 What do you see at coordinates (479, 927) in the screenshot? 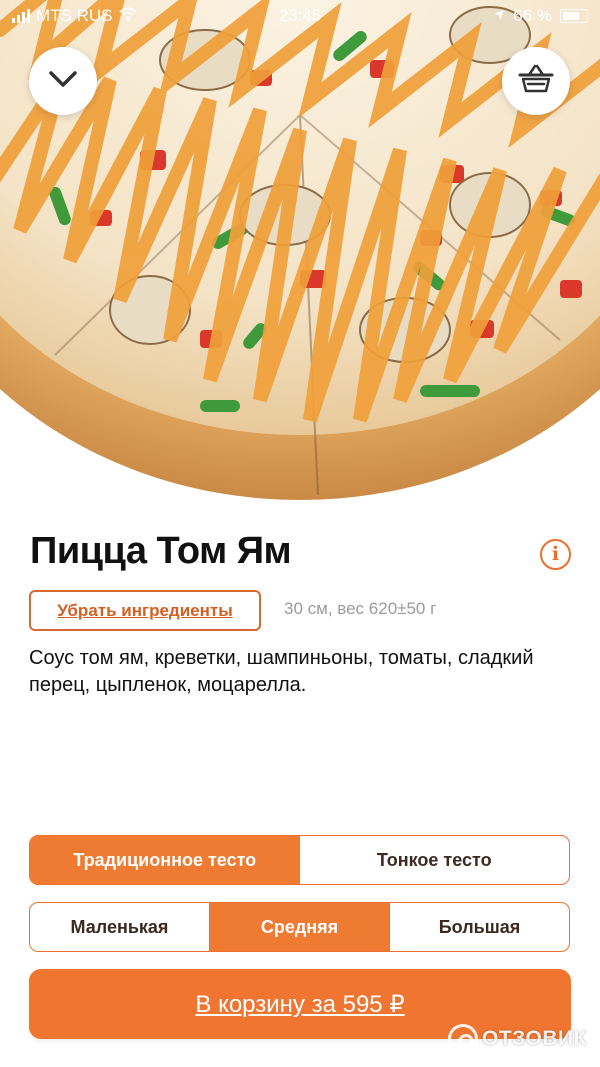
I see `size-option-large: Большая` at bounding box center [479, 927].